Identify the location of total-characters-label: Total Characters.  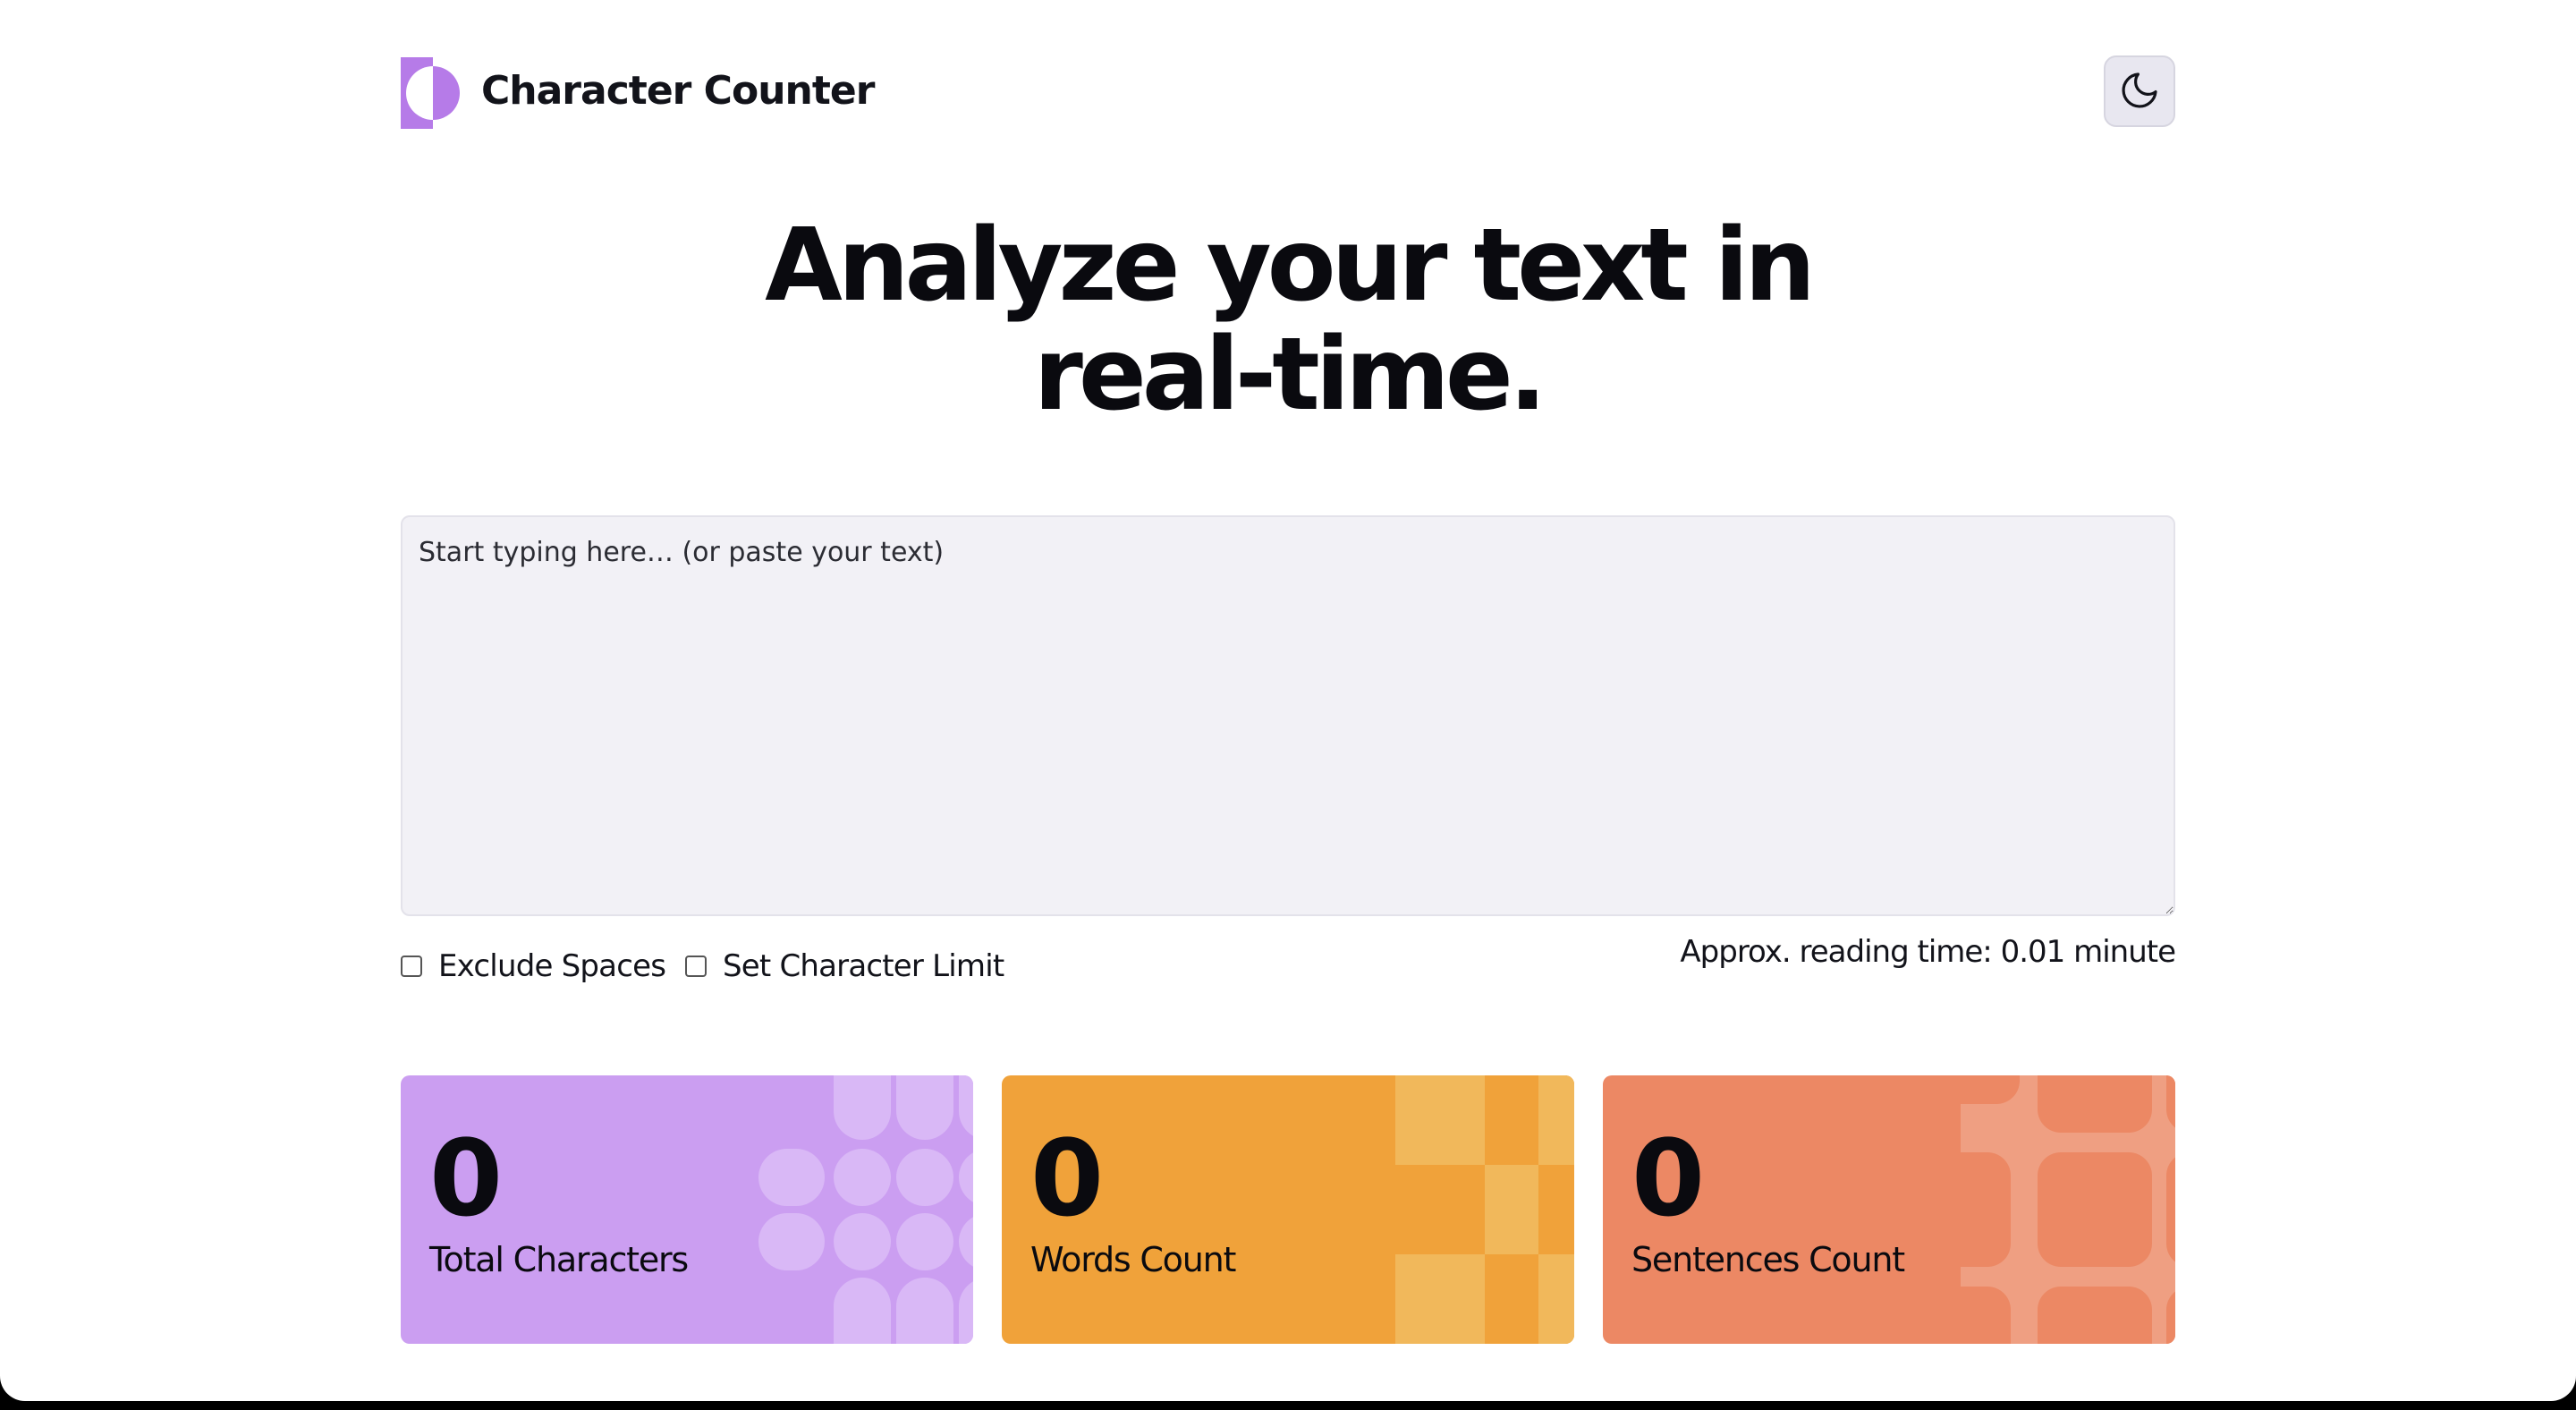
(559, 1260).